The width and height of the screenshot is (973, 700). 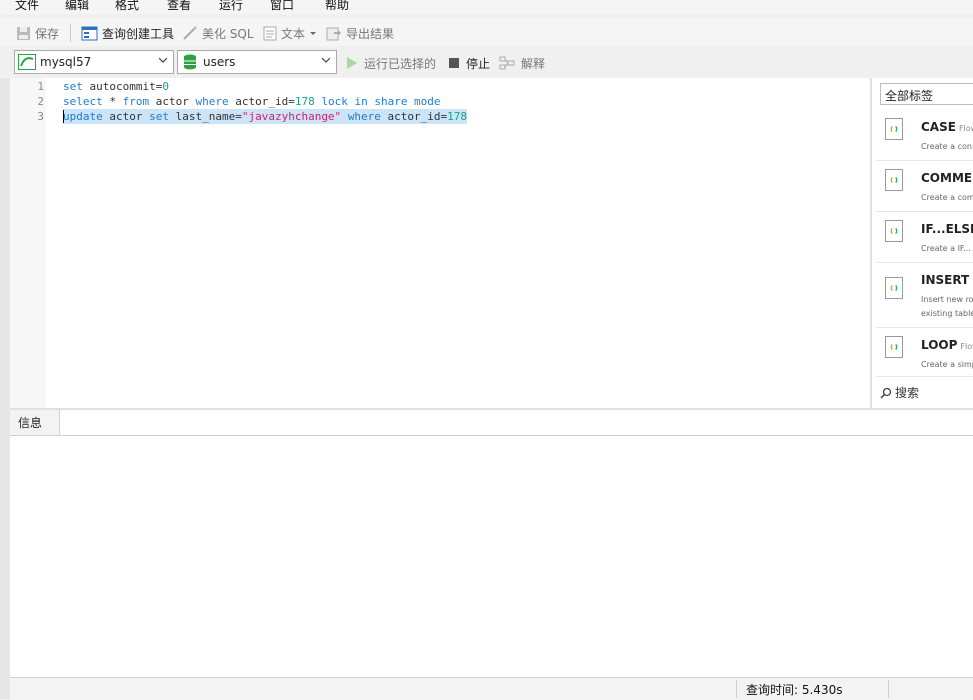 I want to click on menu-bar: 文件 编辑 格式 查看 运行 窗口 帮助, so click(x=486, y=7).